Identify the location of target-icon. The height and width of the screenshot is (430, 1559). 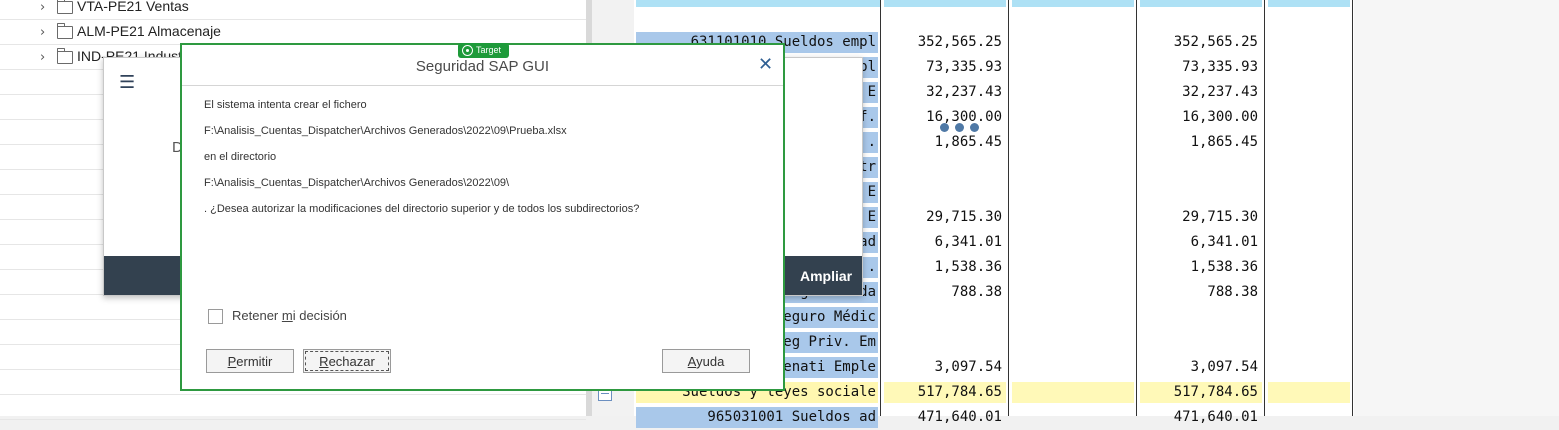
(467, 50).